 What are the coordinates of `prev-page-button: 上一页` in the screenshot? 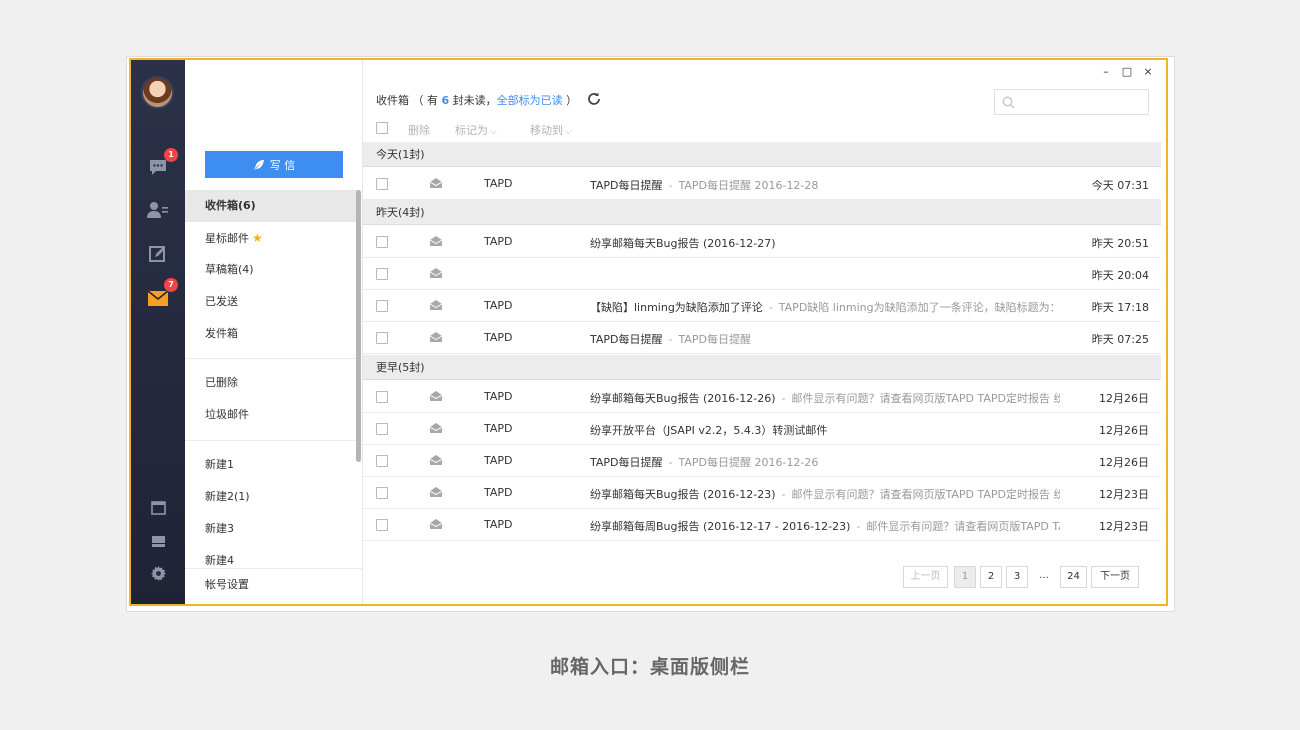 It's located at (925, 577).